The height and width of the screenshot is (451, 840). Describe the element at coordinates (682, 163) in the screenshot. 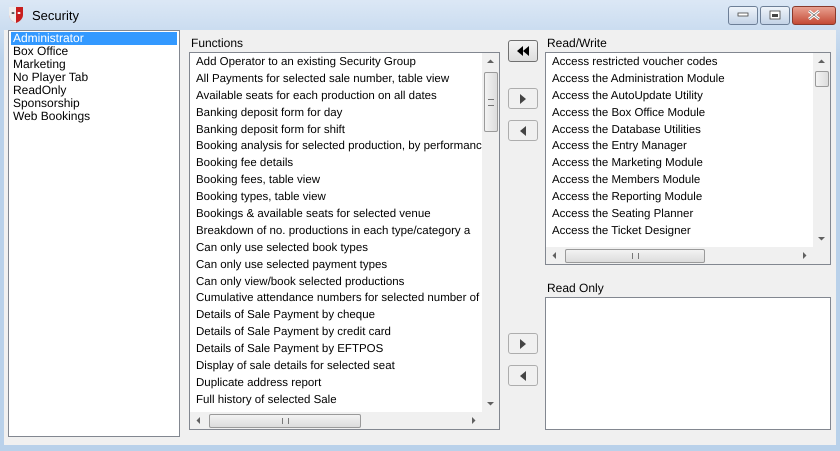

I see `permission-item: Access the Marketing Module` at that location.